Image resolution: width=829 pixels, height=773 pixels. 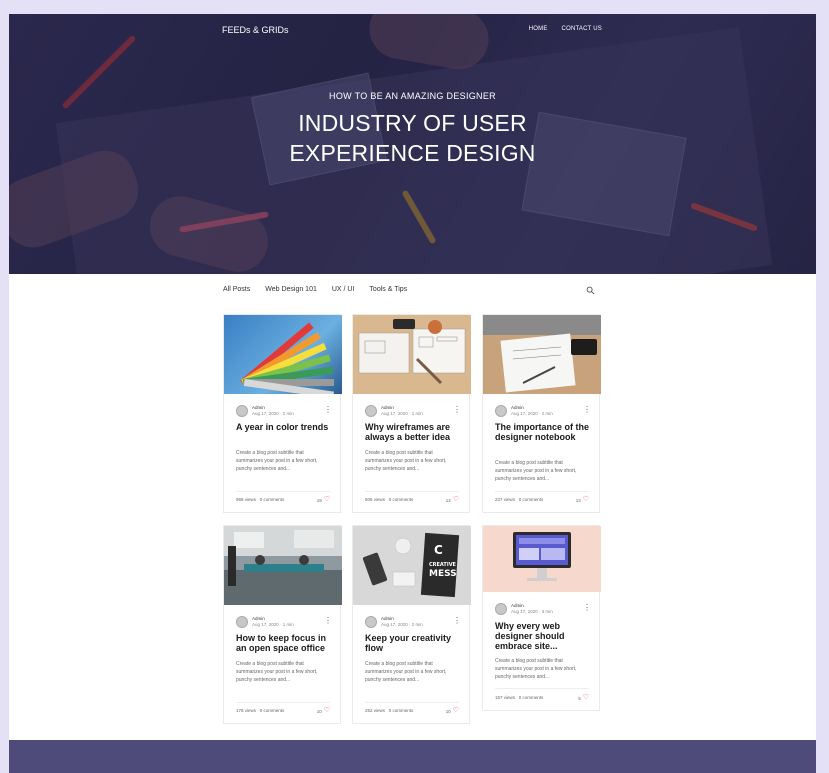 What do you see at coordinates (505, 499) in the screenshot?
I see `post-views: 237 views` at bounding box center [505, 499].